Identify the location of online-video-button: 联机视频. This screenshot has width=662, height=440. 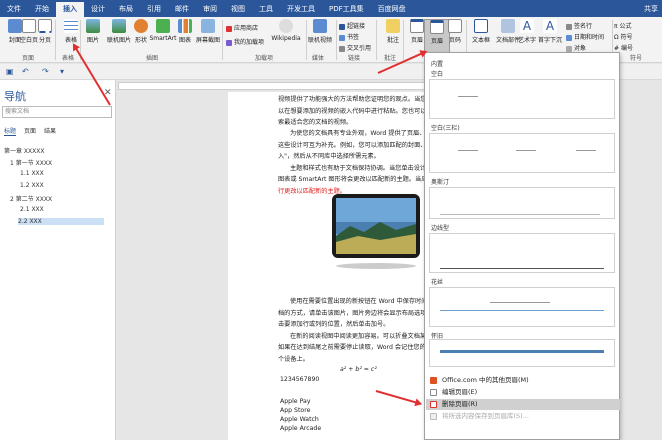
(320, 31).